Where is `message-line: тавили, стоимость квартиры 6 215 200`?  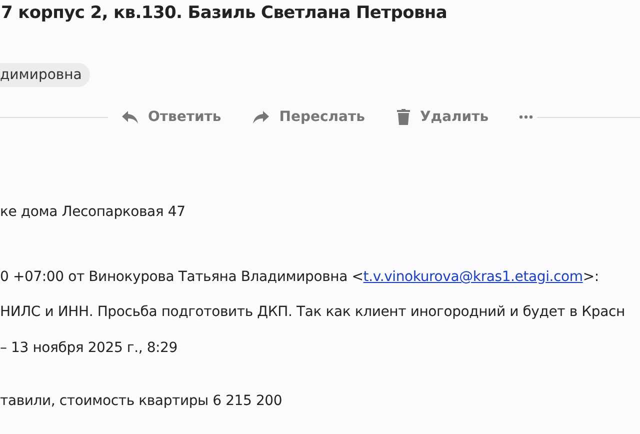 message-line: тавили, стоимость квартиры 6 215 200 is located at coordinates (142, 401).